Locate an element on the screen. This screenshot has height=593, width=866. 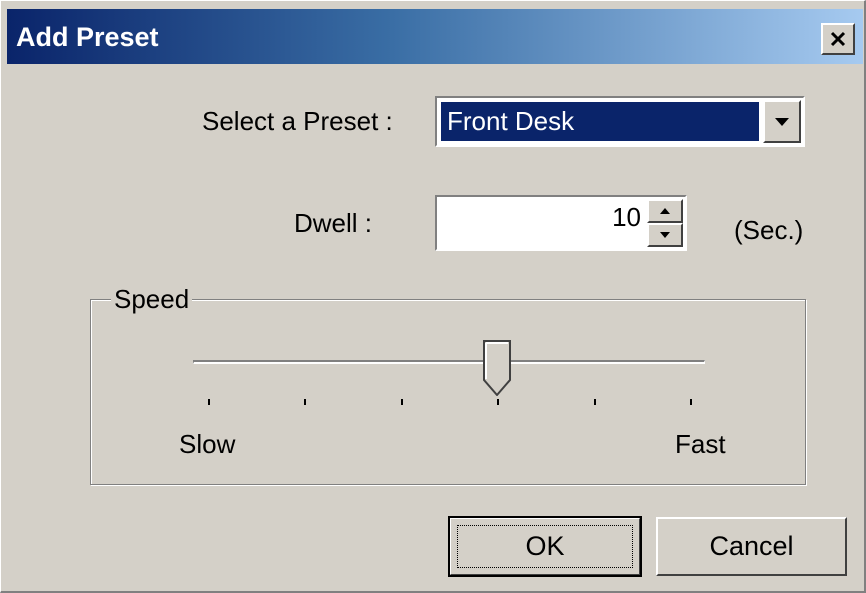
preset-dropdown: Front Desk is located at coordinates (620, 121).